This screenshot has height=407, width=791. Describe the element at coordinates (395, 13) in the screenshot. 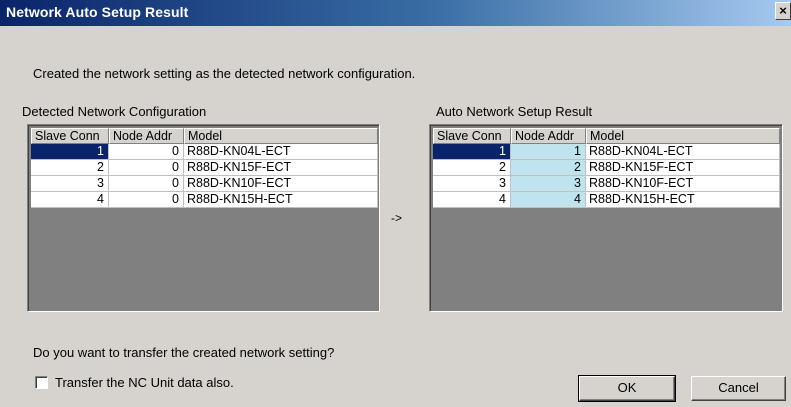

I see `title-bar: Network Auto Setup Result ×` at that location.